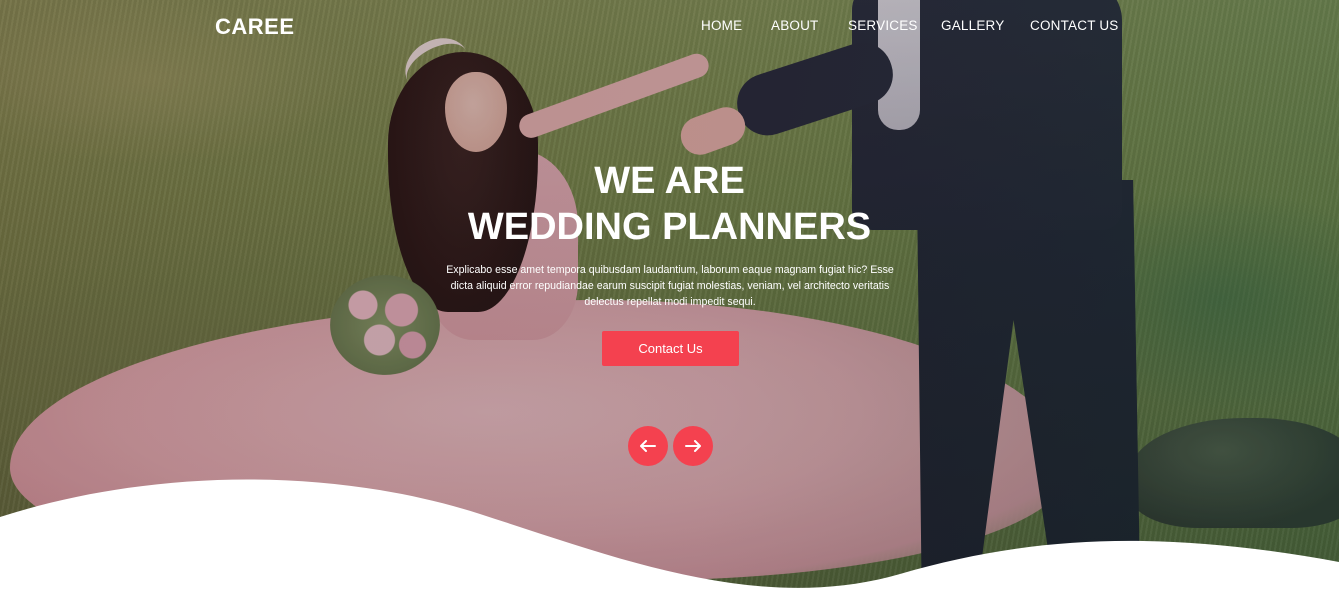 The width and height of the screenshot is (1339, 614). I want to click on nav-item-about: ABOUT, so click(795, 25).